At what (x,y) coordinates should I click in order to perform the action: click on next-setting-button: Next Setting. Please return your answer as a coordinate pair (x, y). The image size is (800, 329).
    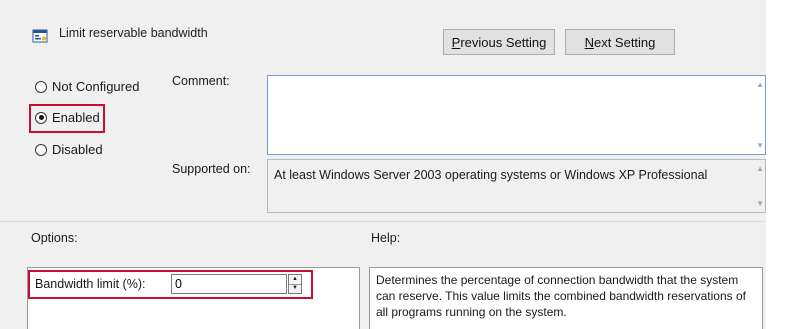
    Looking at the image, I should click on (620, 42).